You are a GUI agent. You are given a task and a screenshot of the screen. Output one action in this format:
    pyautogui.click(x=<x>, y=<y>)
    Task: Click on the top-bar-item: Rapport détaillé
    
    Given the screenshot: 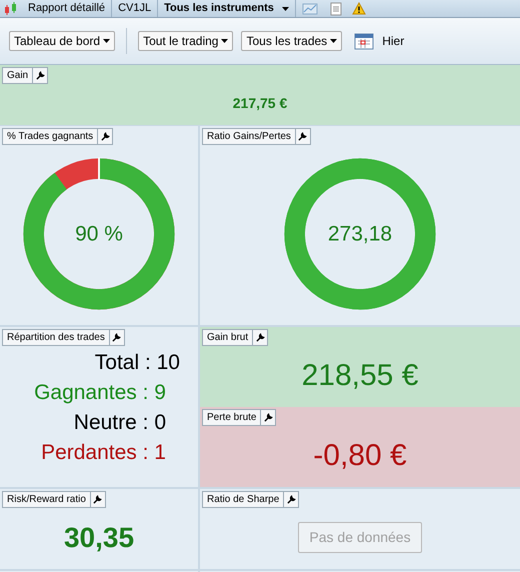 What is the action you would take?
    pyautogui.click(x=67, y=8)
    